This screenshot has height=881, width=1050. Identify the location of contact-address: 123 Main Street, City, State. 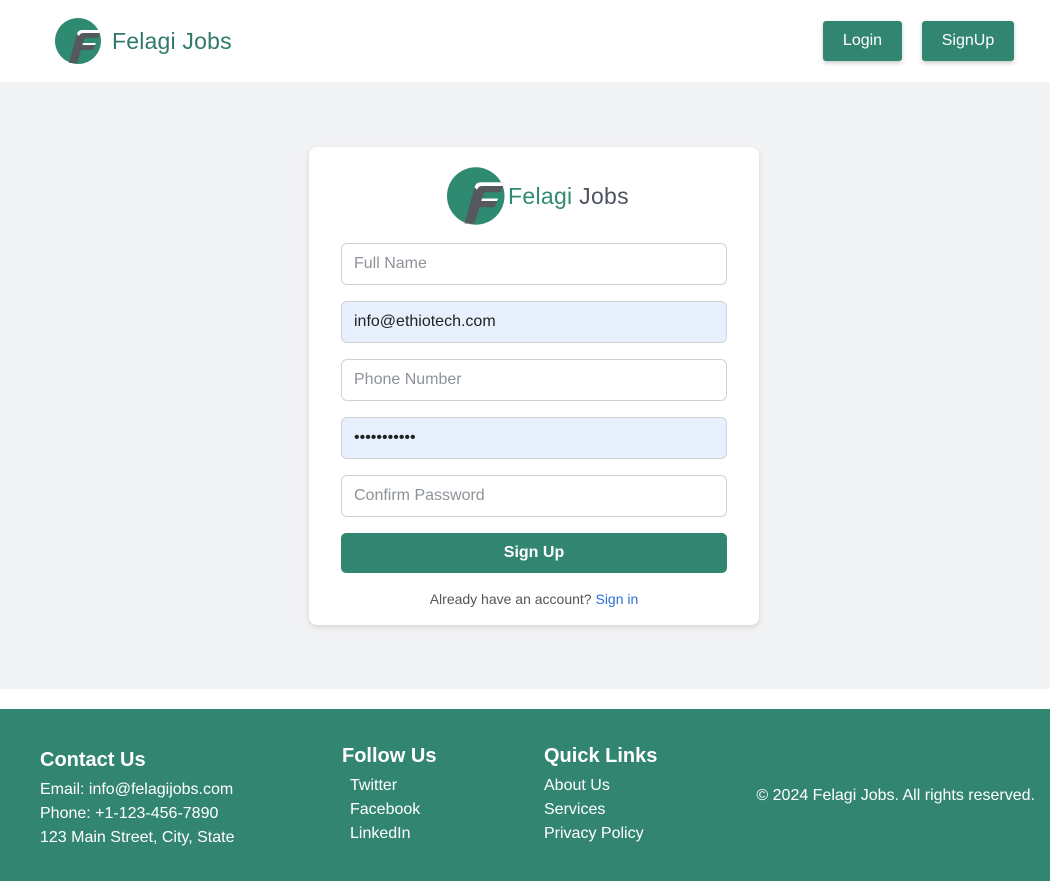
(137, 837).